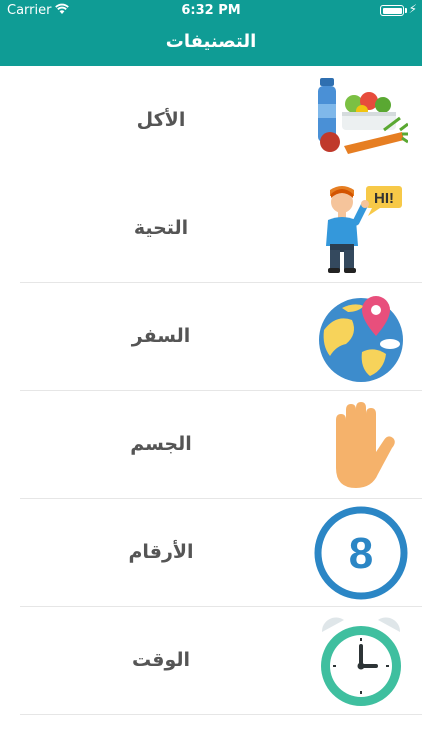  Describe the element at coordinates (211, 41) in the screenshot. I see `page-title: التصنيفات` at that location.